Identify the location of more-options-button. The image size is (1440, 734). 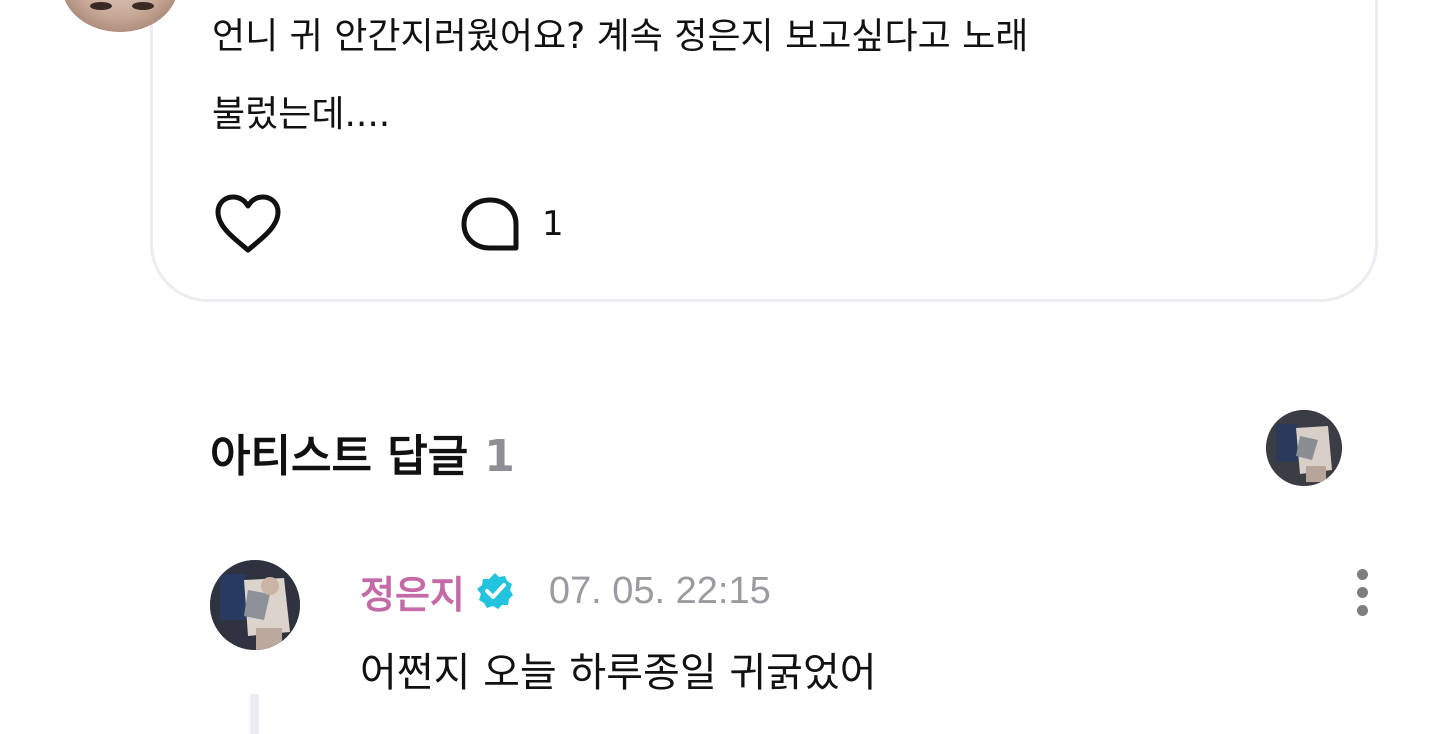
(1362, 592).